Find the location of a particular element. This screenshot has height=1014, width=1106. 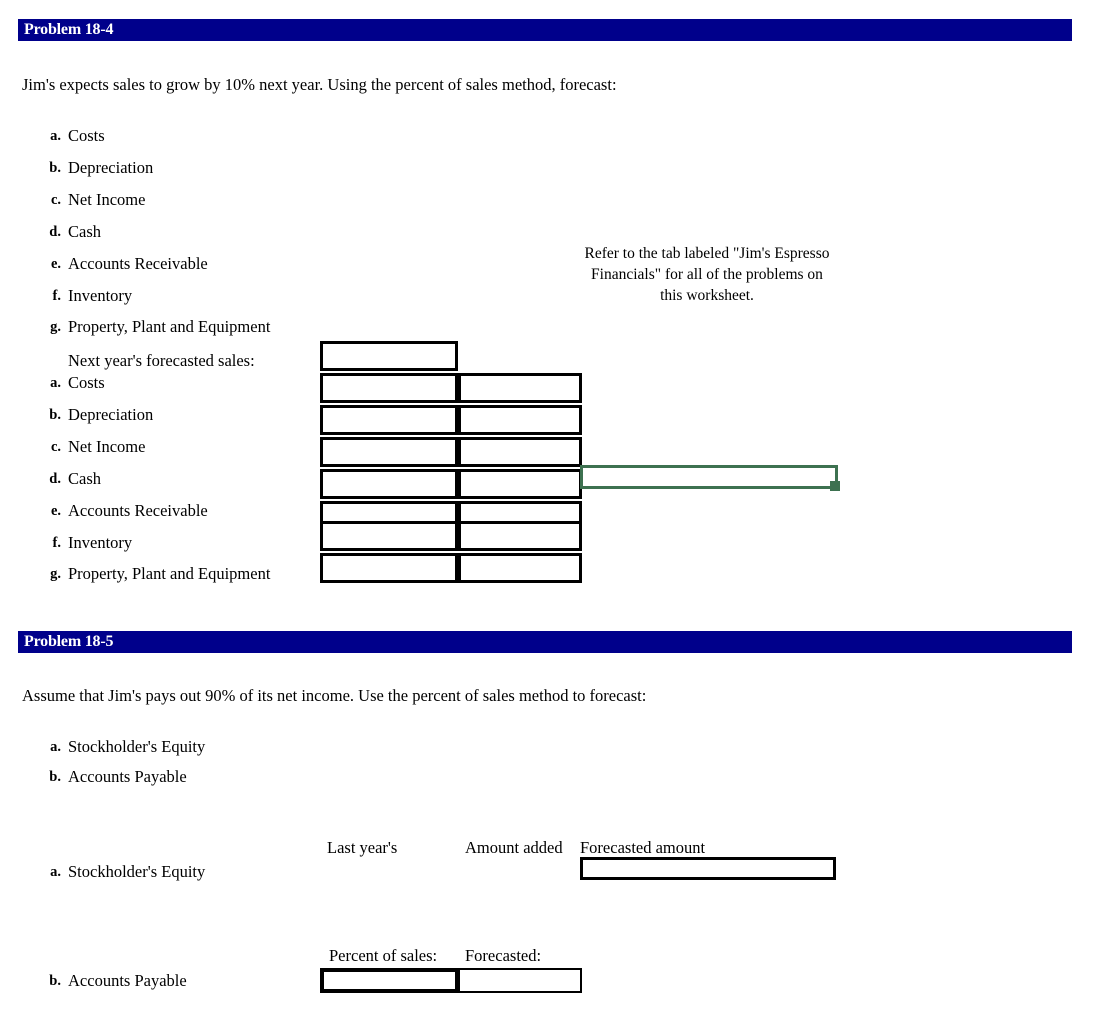

question-item-a: a. Costs is located at coordinates (77, 136).